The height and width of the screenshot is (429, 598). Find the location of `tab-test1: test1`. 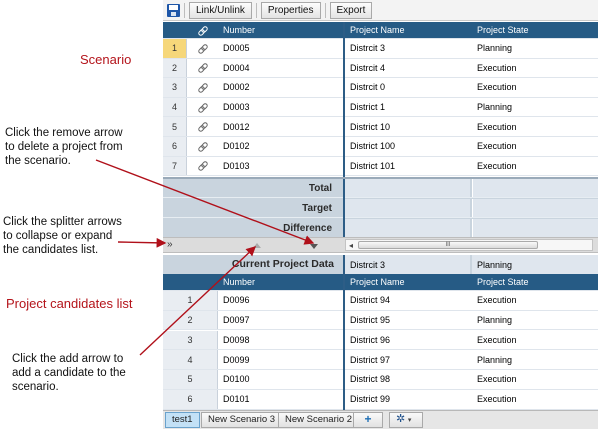

tab-test1: test1 is located at coordinates (182, 420).